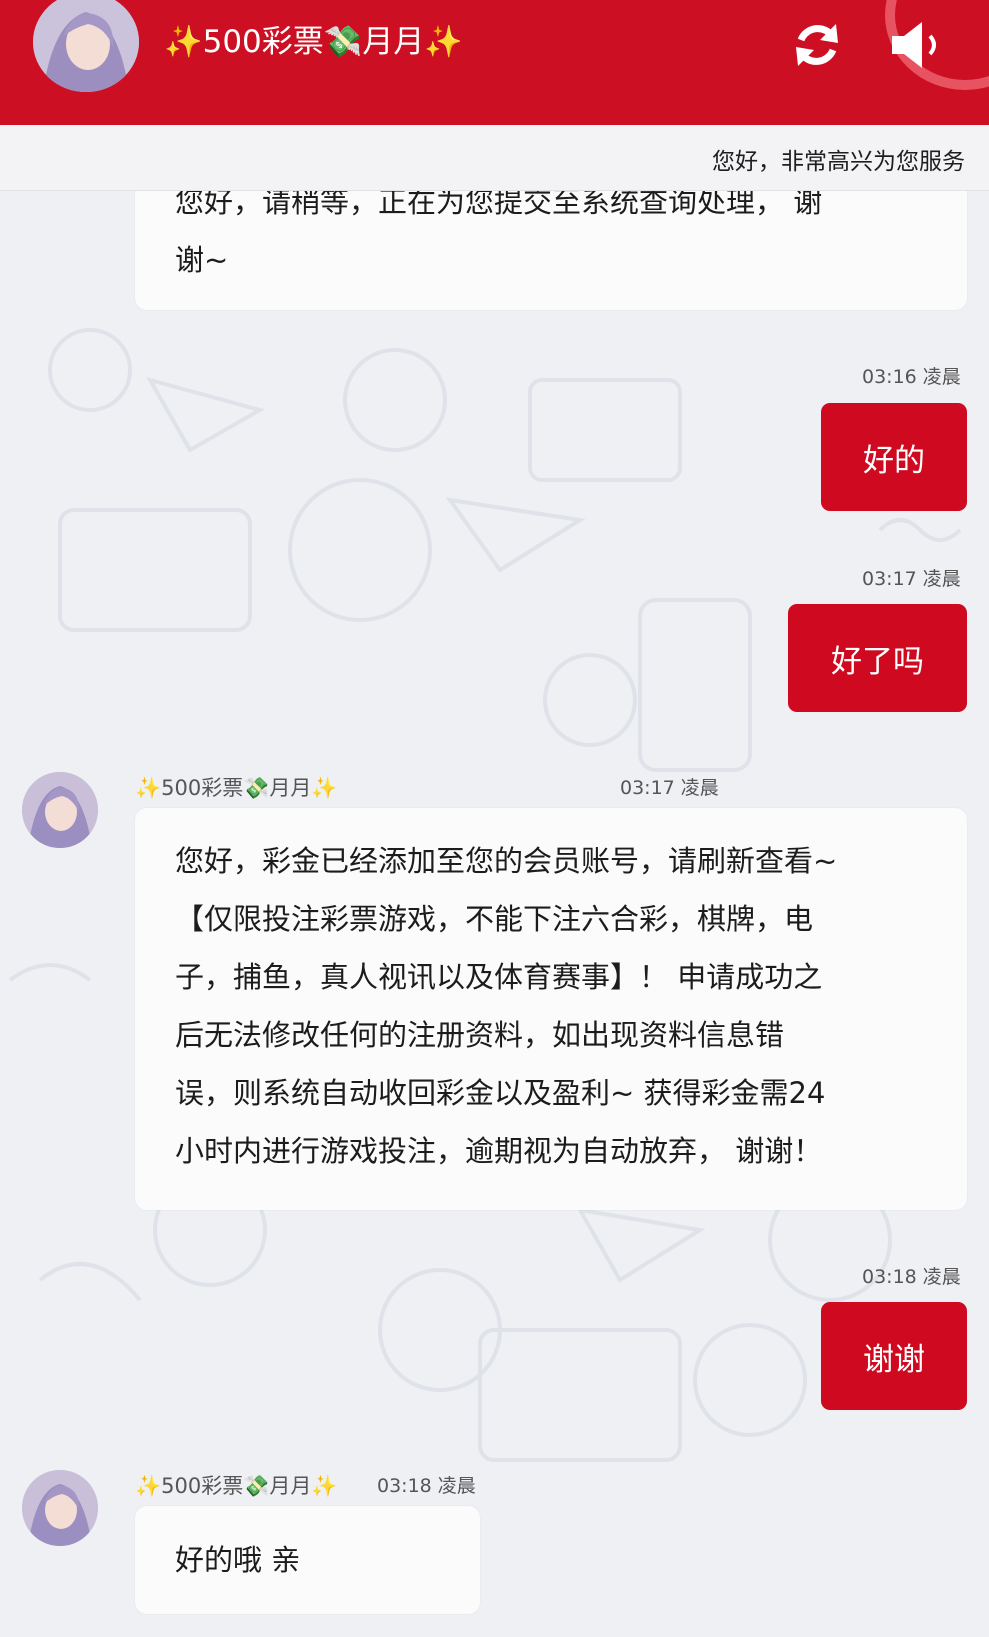  I want to click on sent-message-bubble: 好的, so click(894, 457).